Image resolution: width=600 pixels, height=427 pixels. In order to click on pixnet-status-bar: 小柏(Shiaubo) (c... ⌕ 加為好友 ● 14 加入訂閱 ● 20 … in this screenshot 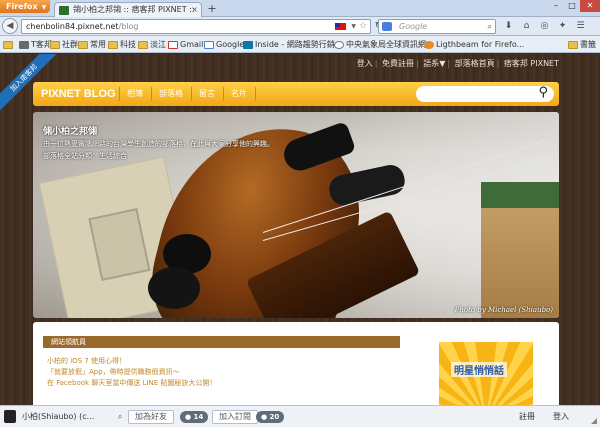, I will do `click(300, 416)`.